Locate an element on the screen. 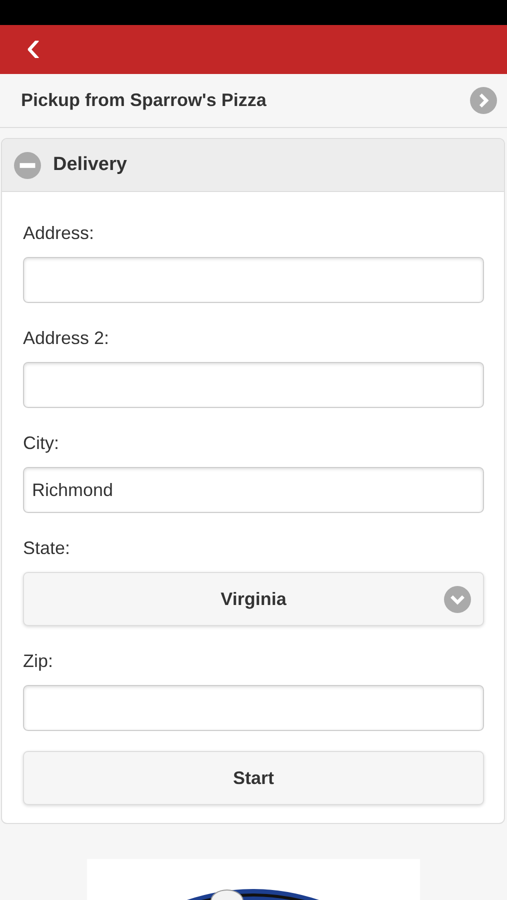 This screenshot has width=507, height=900. field-label: Zip: is located at coordinates (38, 661).